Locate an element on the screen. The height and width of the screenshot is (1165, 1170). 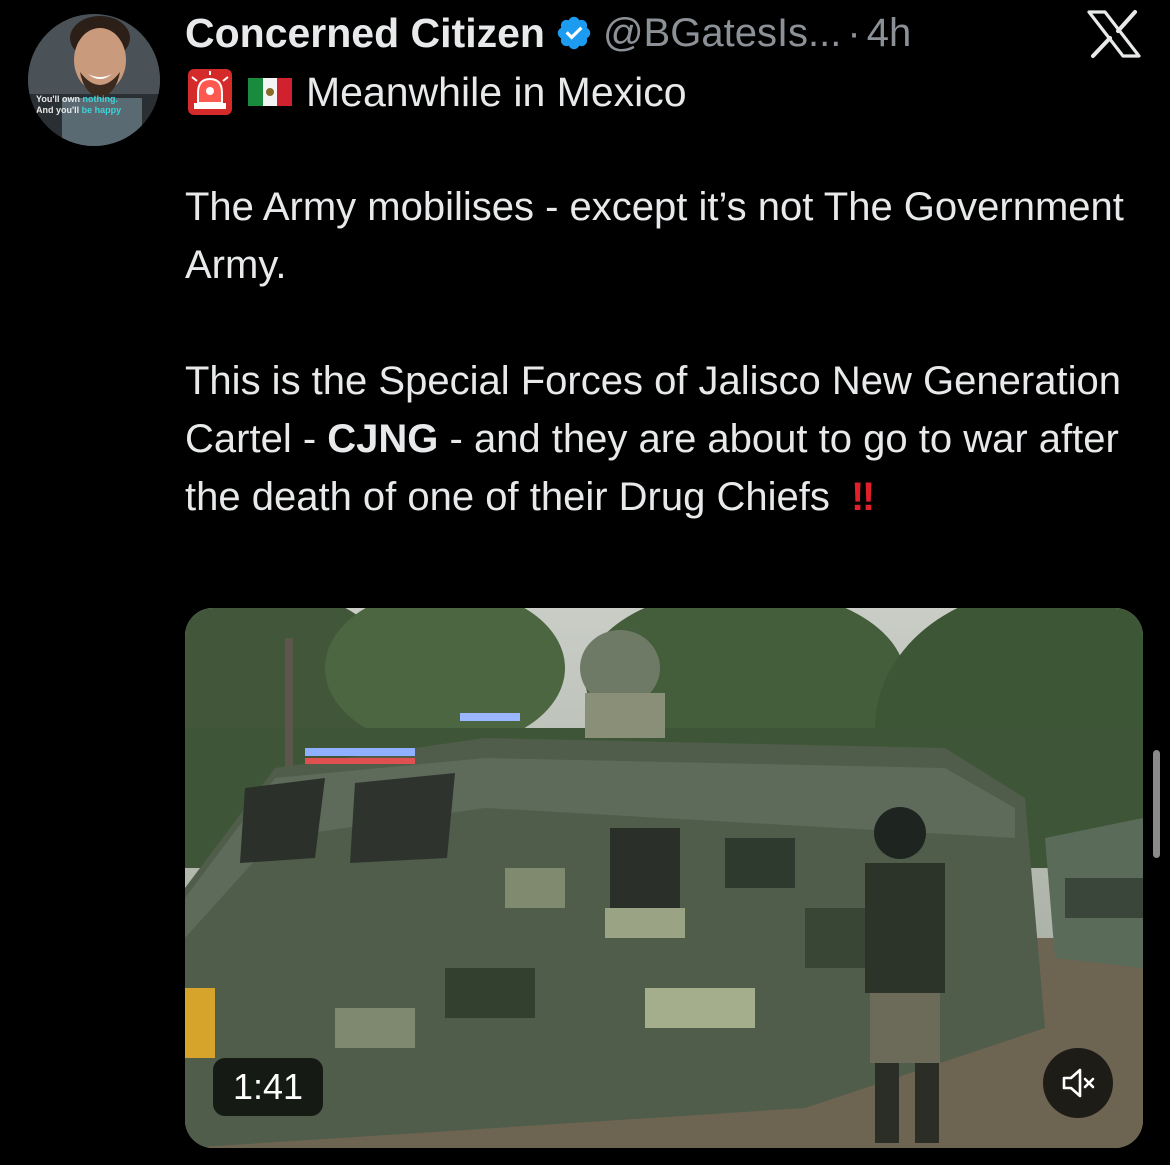
verified-badge-icon is located at coordinates (574, 33).